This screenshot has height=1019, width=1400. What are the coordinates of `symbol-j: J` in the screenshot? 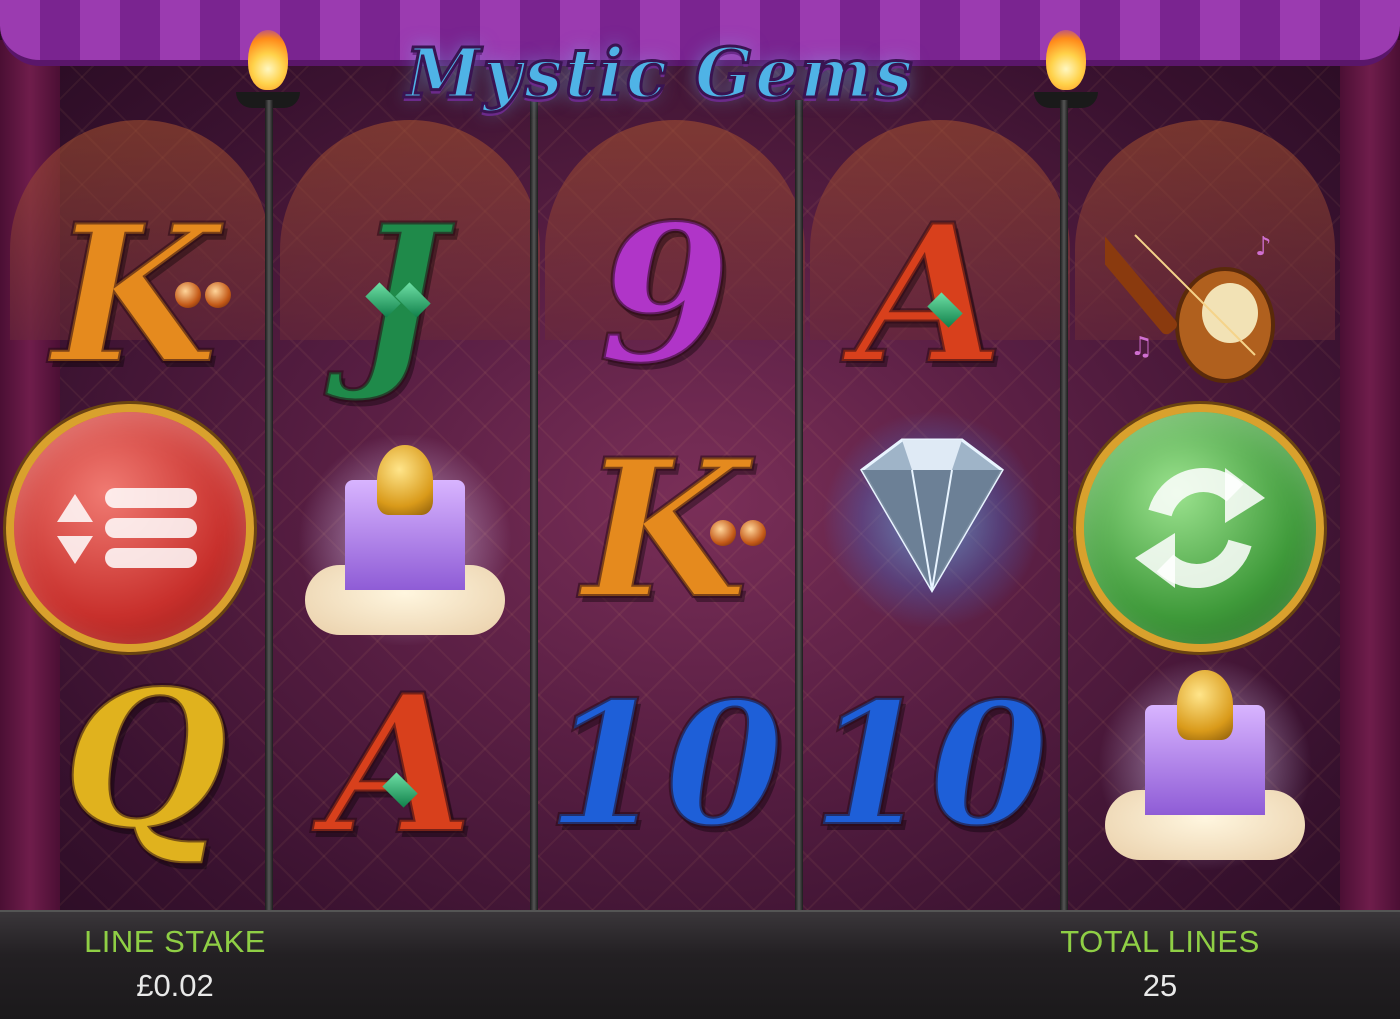 It's located at (400, 295).